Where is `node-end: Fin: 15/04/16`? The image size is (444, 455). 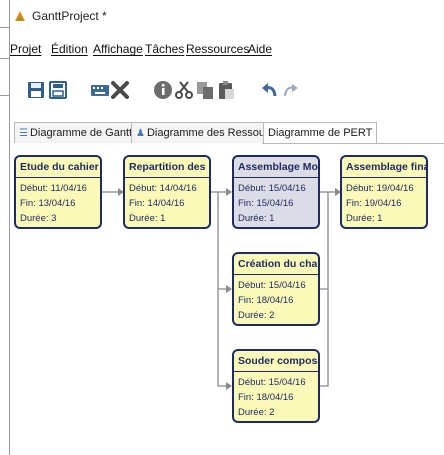 node-end: Fin: 15/04/16 is located at coordinates (266, 203).